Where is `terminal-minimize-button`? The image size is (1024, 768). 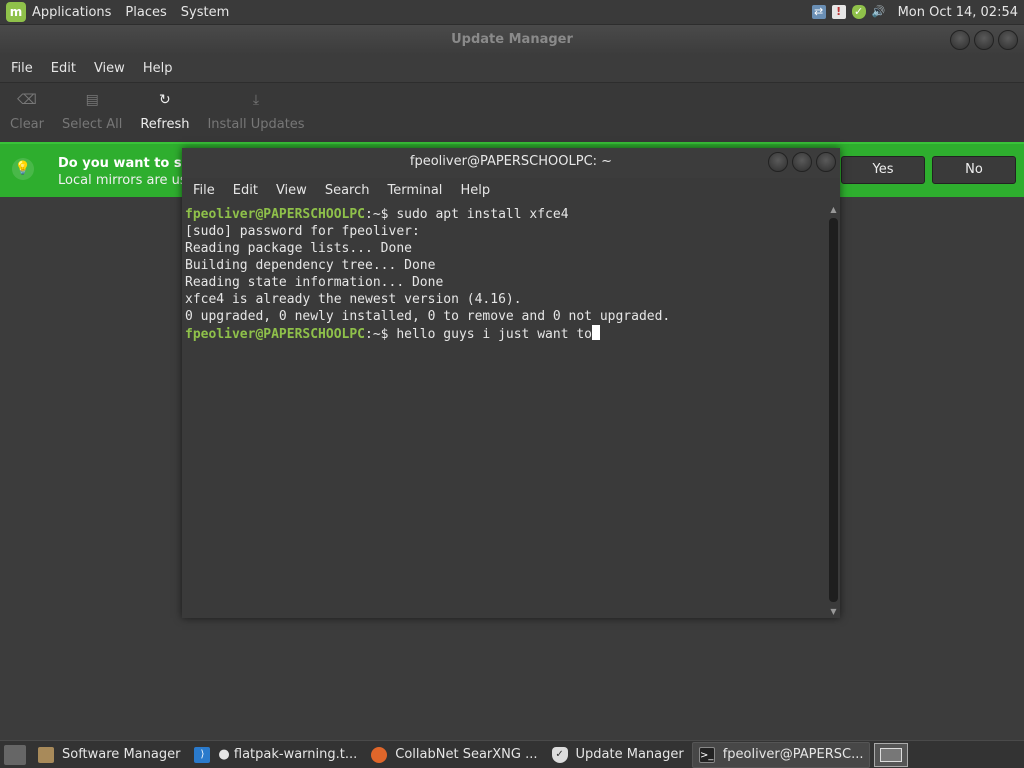
terminal-minimize-button is located at coordinates (778, 162).